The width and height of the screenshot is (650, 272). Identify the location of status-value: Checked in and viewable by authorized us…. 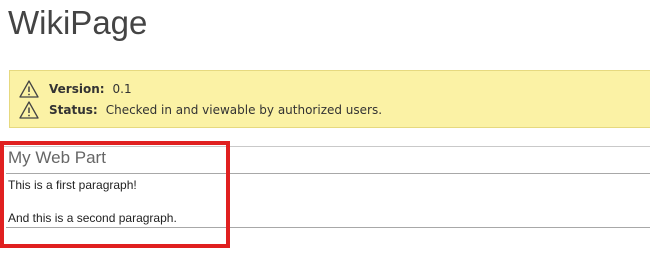
(244, 110).